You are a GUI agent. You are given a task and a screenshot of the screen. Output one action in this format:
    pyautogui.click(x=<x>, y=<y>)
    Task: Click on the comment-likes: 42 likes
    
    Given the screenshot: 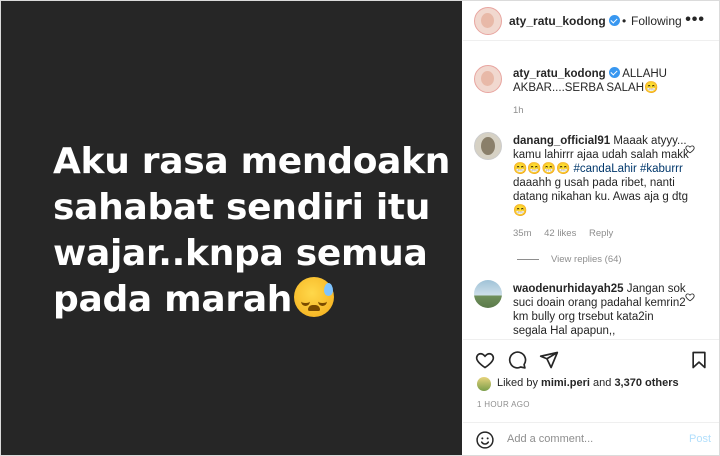 What is the action you would take?
    pyautogui.click(x=560, y=233)
    